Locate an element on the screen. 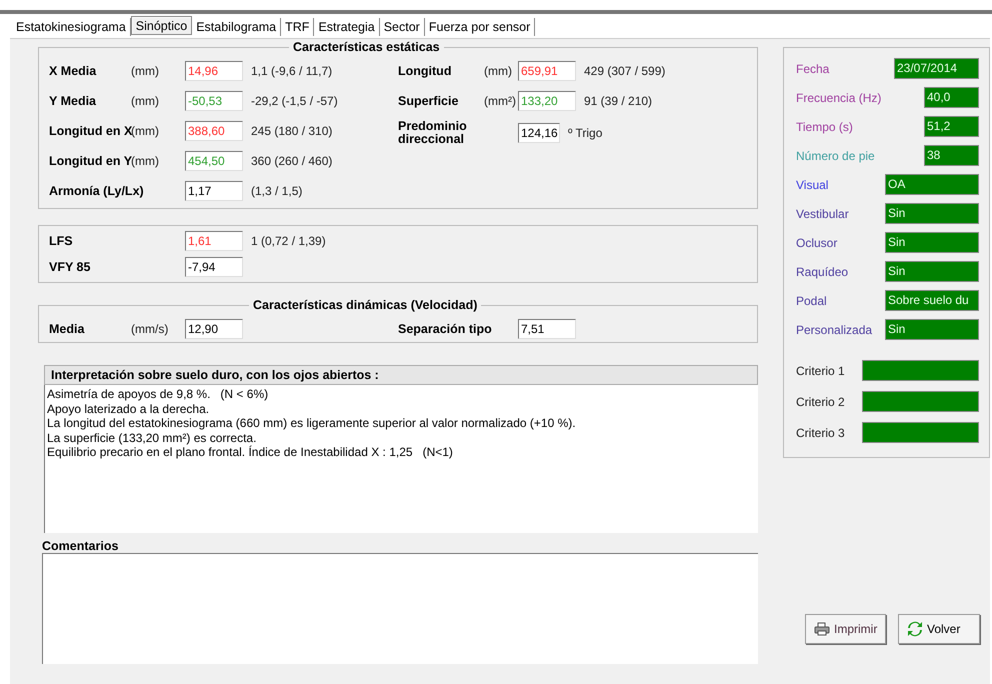 The width and height of the screenshot is (992, 684). info-value-field: 40,0 is located at coordinates (951, 97).